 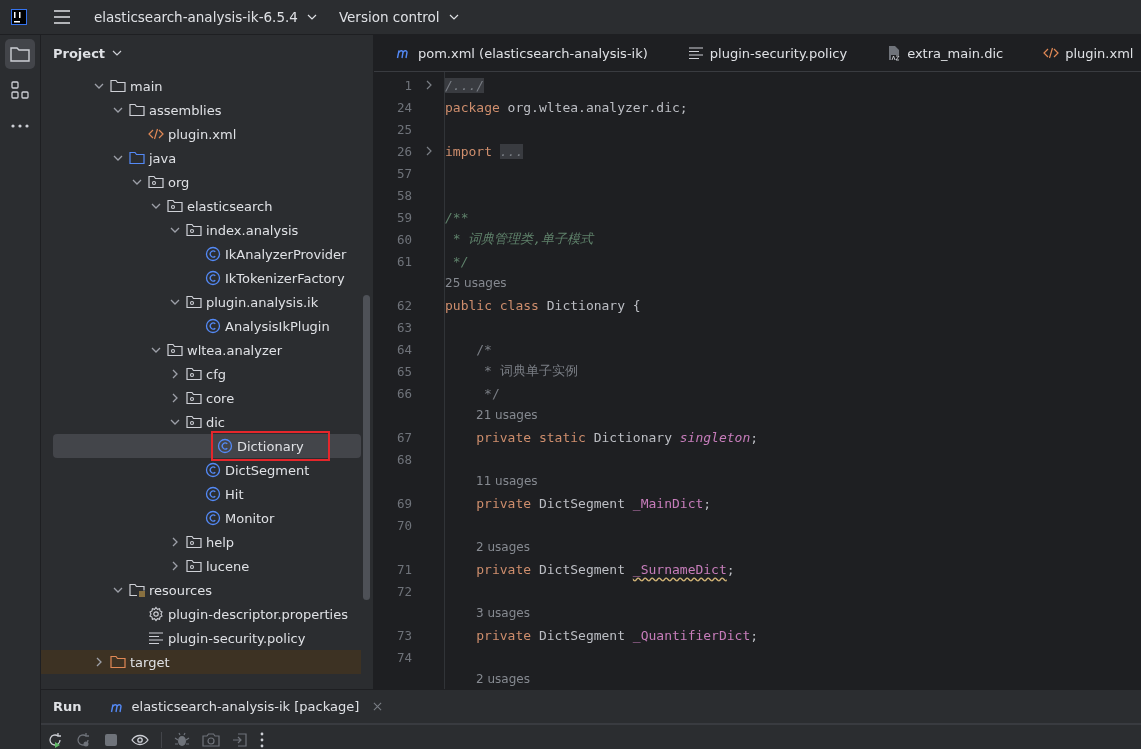 I want to click on tree-item-label: plugin-descriptor.properties, so click(x=258, y=614).